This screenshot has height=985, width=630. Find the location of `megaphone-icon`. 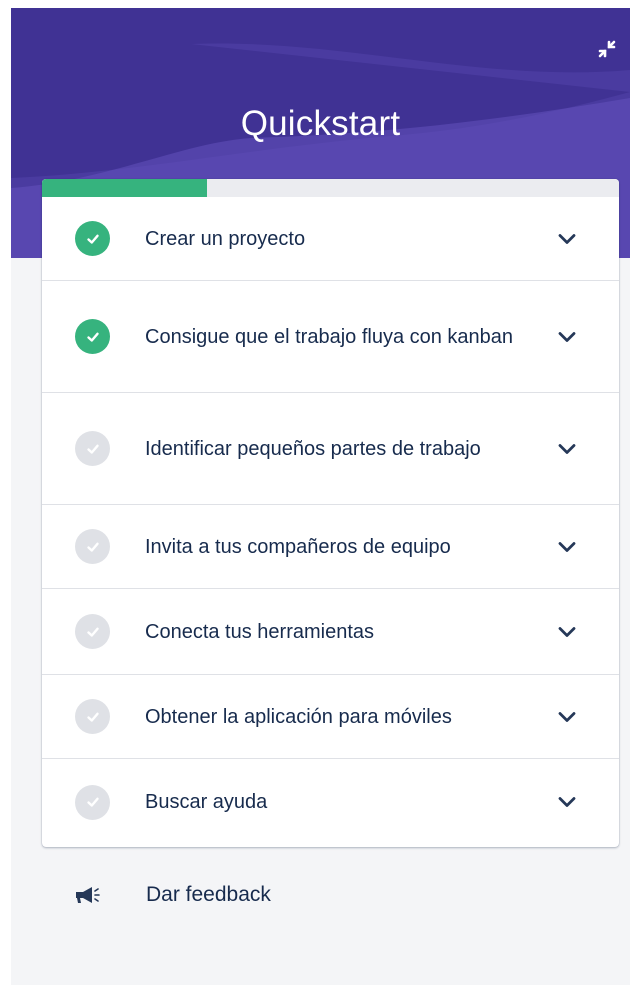

megaphone-icon is located at coordinates (91, 895).